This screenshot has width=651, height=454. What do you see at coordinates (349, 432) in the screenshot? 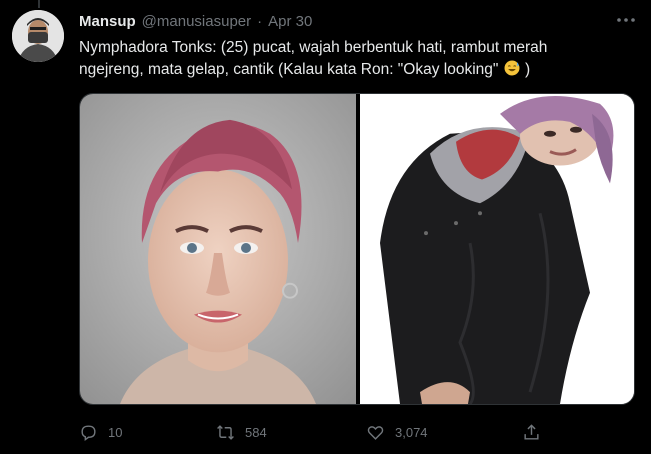
I see `tweet-actions: 10 584 3,074` at bounding box center [349, 432].